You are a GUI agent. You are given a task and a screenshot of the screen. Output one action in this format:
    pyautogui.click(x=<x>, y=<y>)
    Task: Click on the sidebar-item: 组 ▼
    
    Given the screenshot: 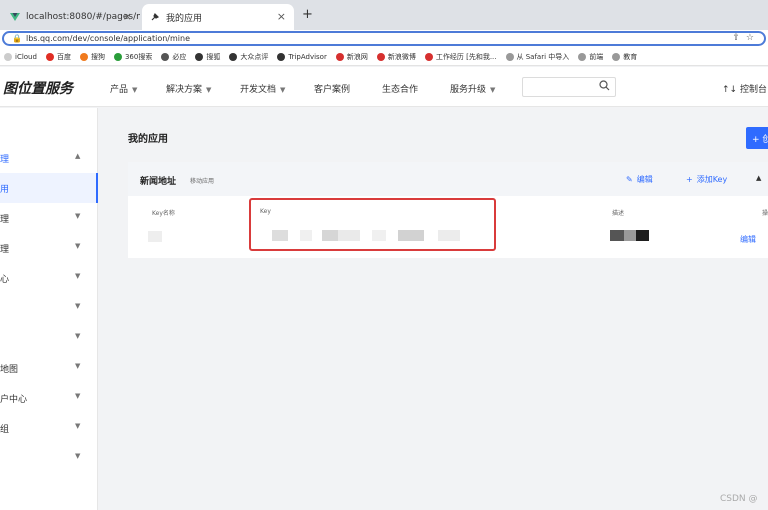 What is the action you would take?
    pyautogui.click(x=49, y=428)
    